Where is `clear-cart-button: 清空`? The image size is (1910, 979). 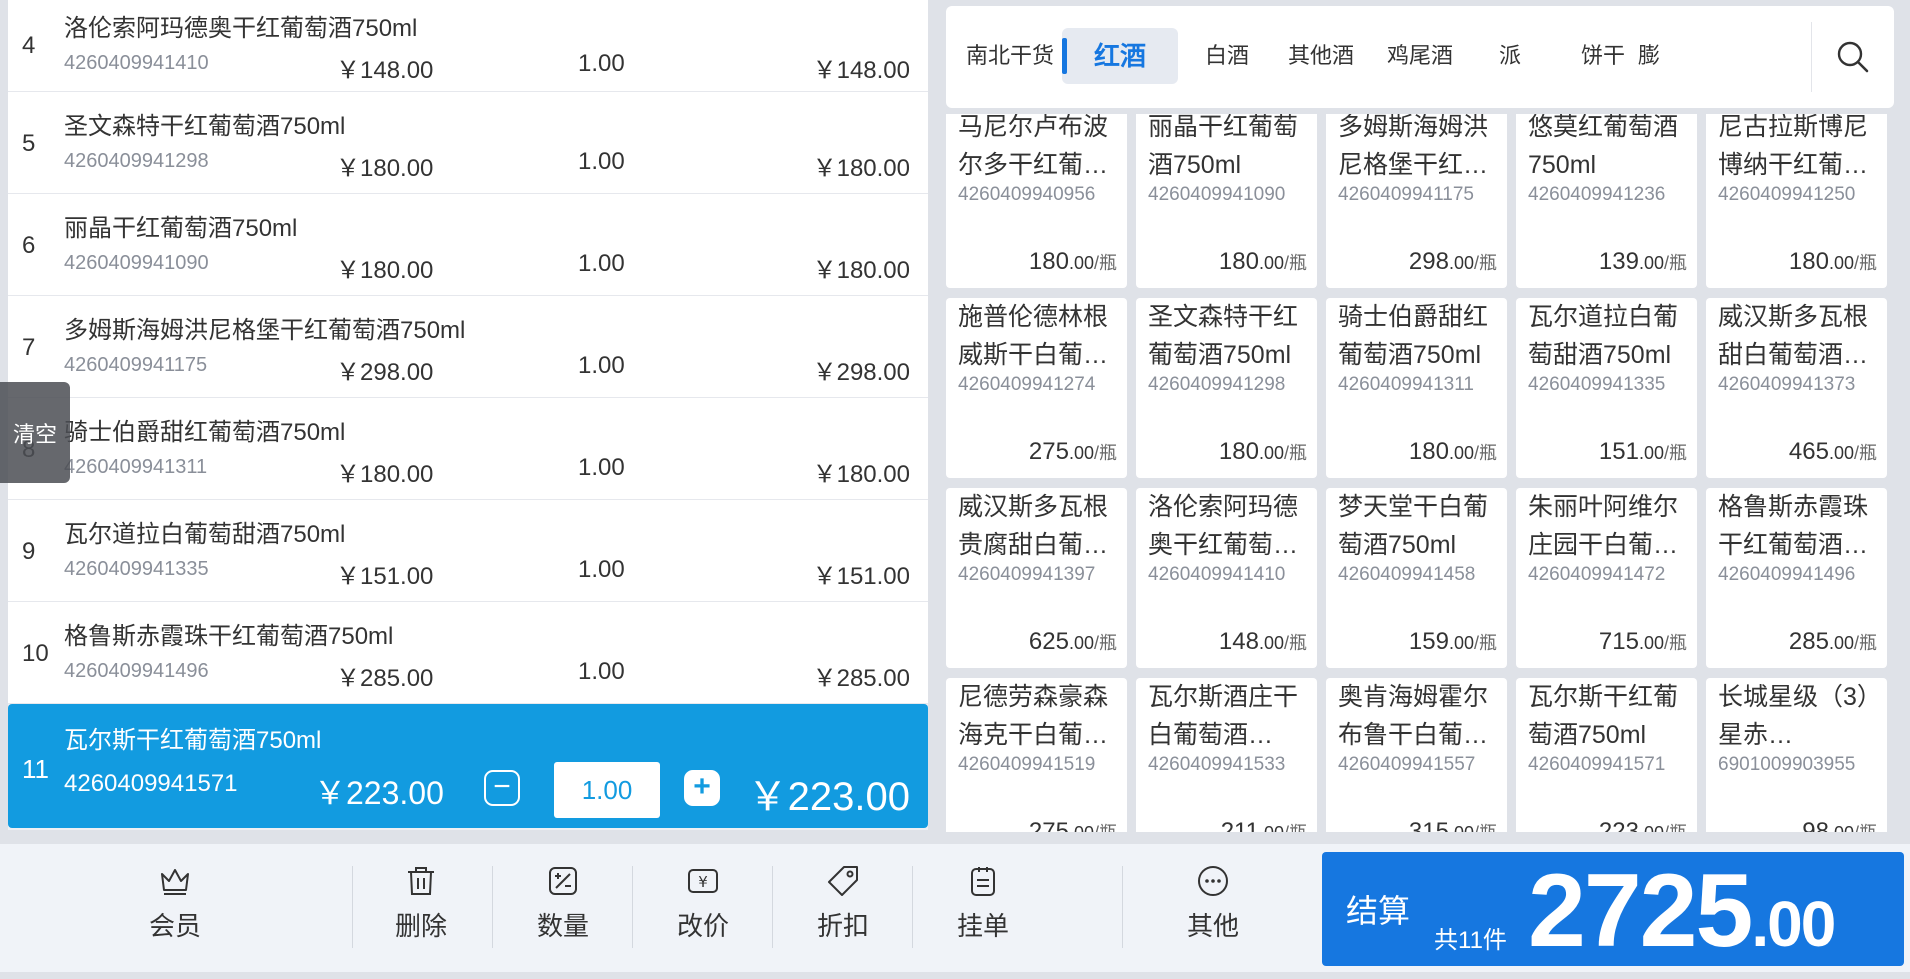 clear-cart-button: 清空 is located at coordinates (35, 432).